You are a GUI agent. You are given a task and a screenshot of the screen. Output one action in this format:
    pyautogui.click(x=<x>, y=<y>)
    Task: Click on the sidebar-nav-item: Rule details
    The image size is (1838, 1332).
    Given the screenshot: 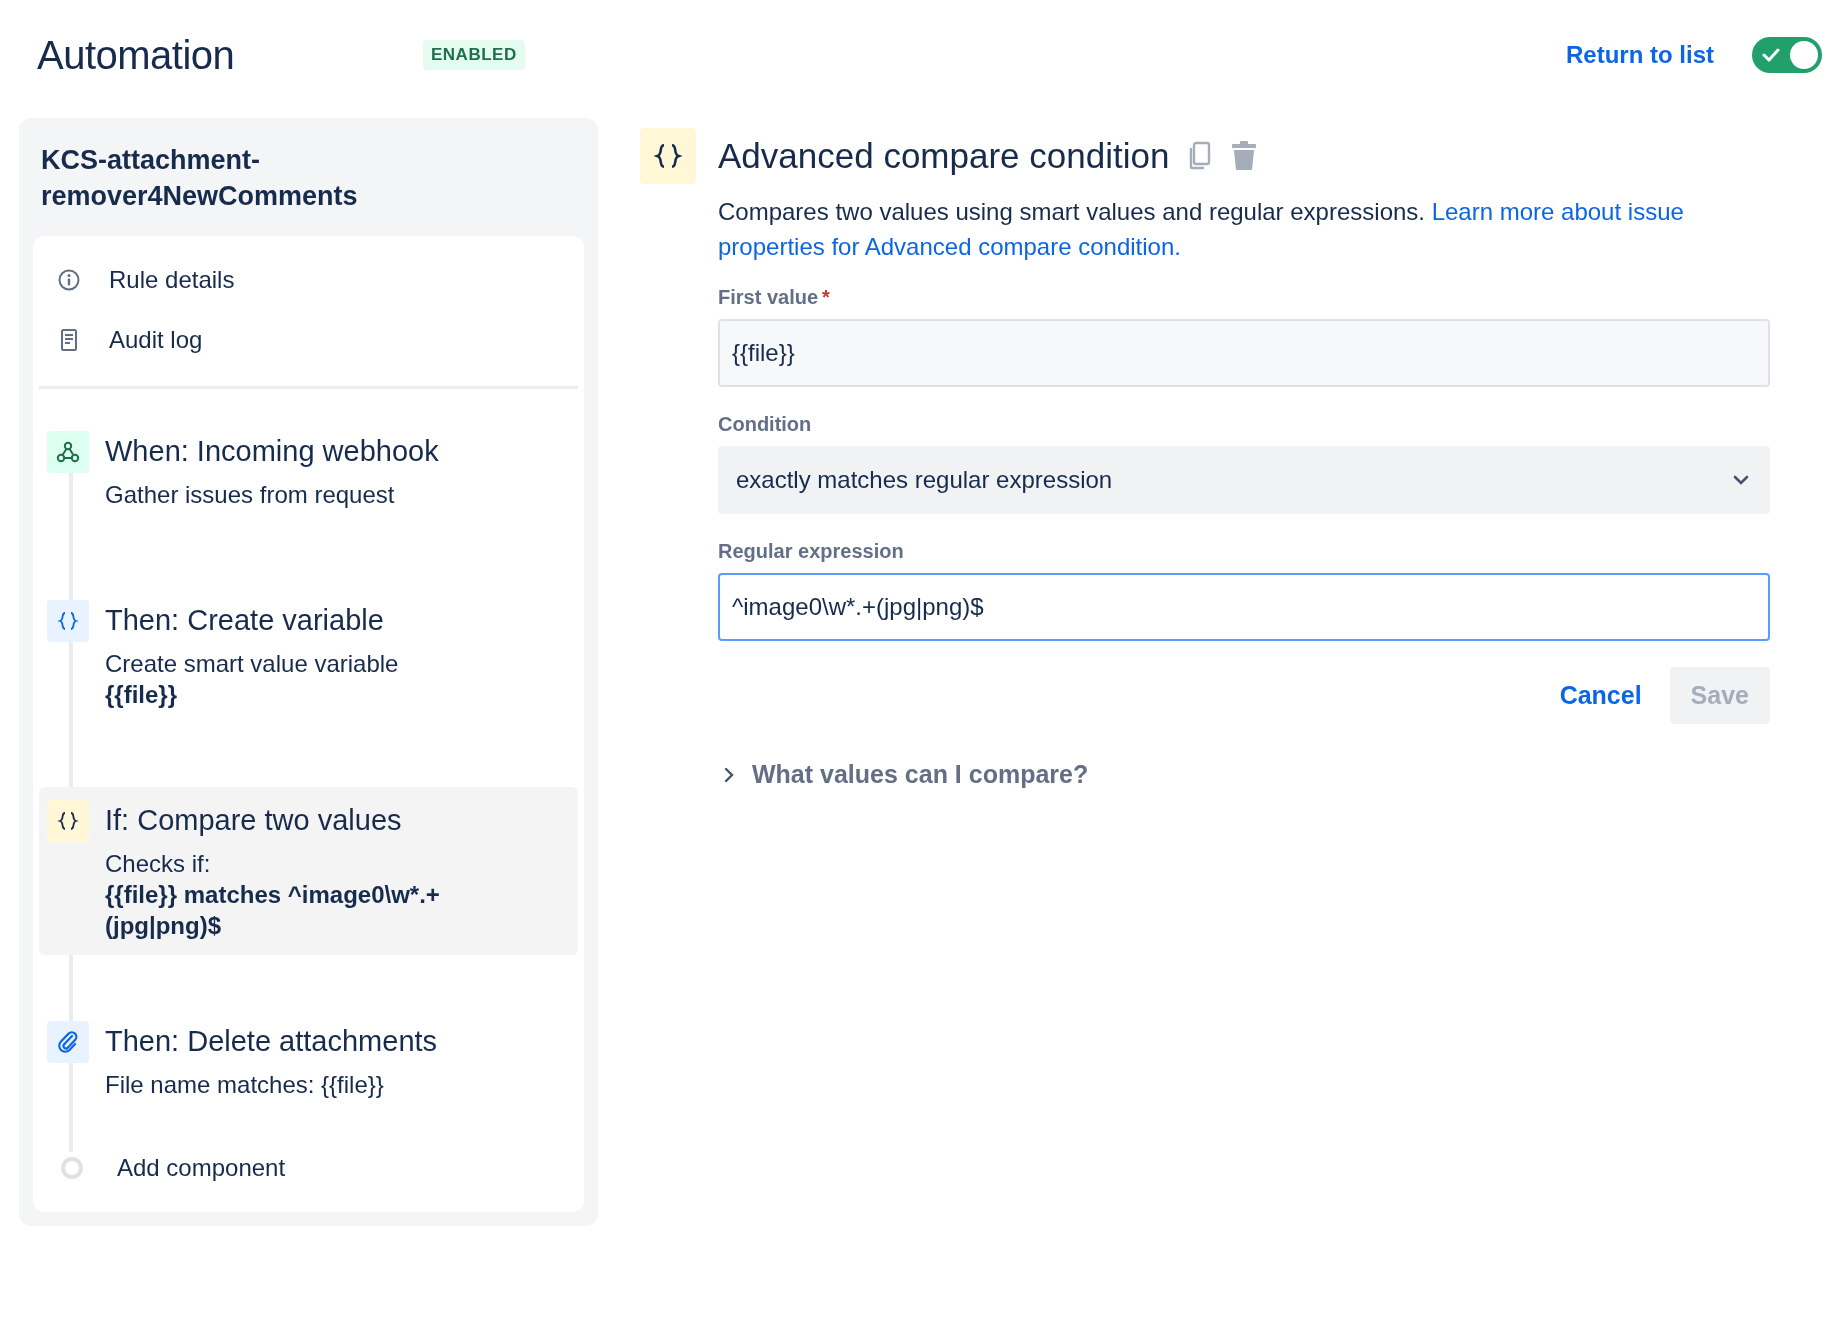 What is the action you would take?
    pyautogui.click(x=308, y=280)
    